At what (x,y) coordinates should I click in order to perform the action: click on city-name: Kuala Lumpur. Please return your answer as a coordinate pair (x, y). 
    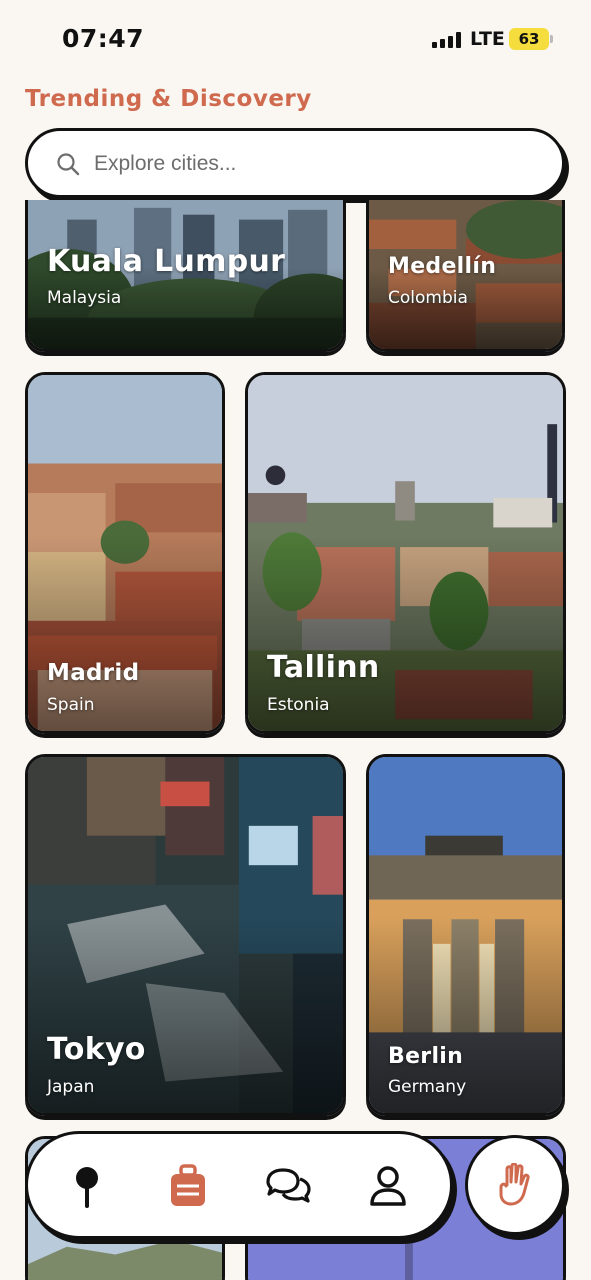
    Looking at the image, I should click on (166, 261).